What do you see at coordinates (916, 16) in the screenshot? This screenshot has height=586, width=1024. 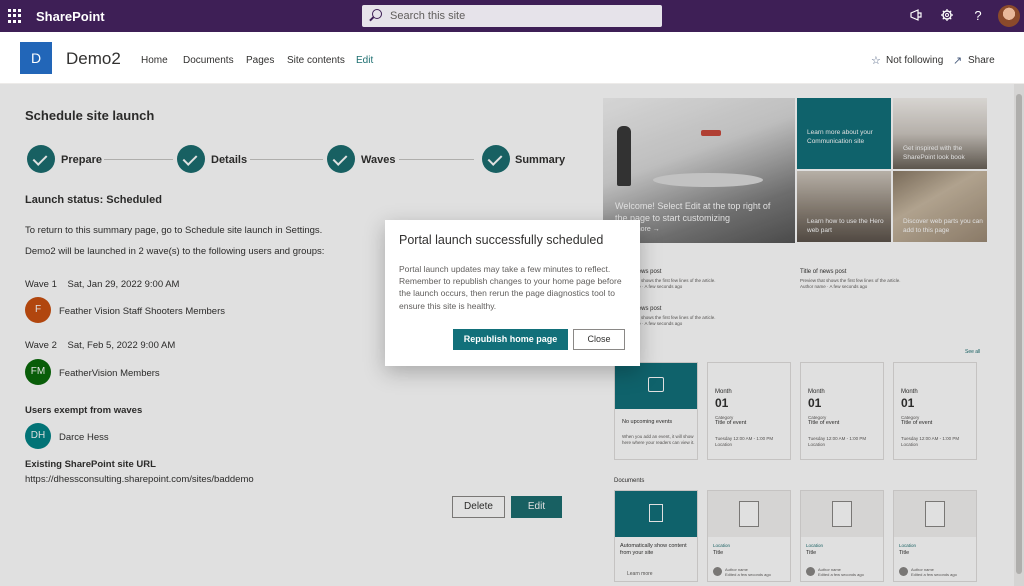 I see `megaphone-icon` at bounding box center [916, 16].